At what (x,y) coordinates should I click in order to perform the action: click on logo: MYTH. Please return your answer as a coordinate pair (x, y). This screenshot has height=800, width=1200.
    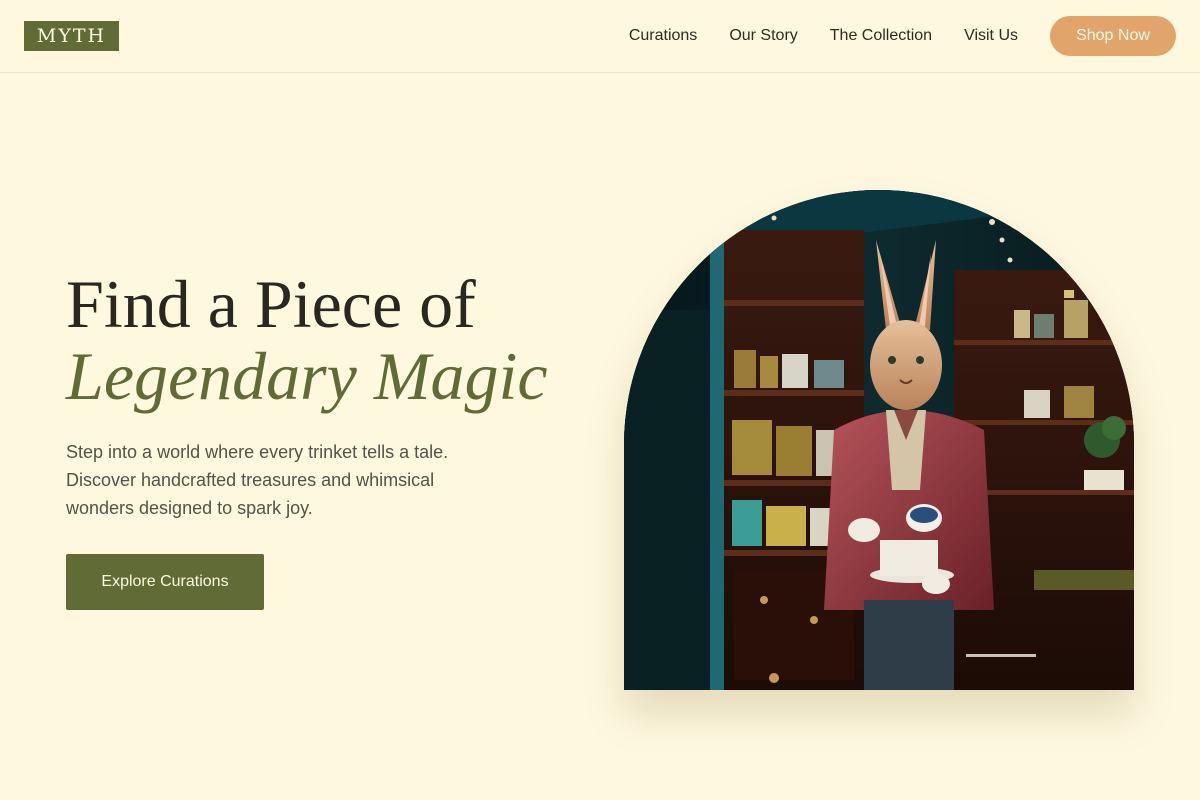
    Looking at the image, I should click on (71, 36).